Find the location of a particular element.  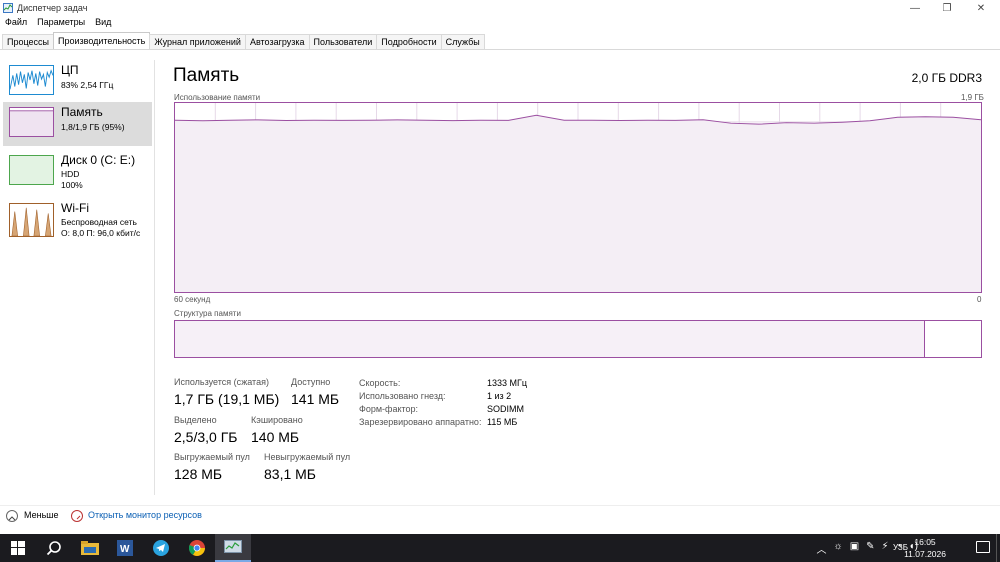

committed-label: Выделено is located at coordinates (195, 420).